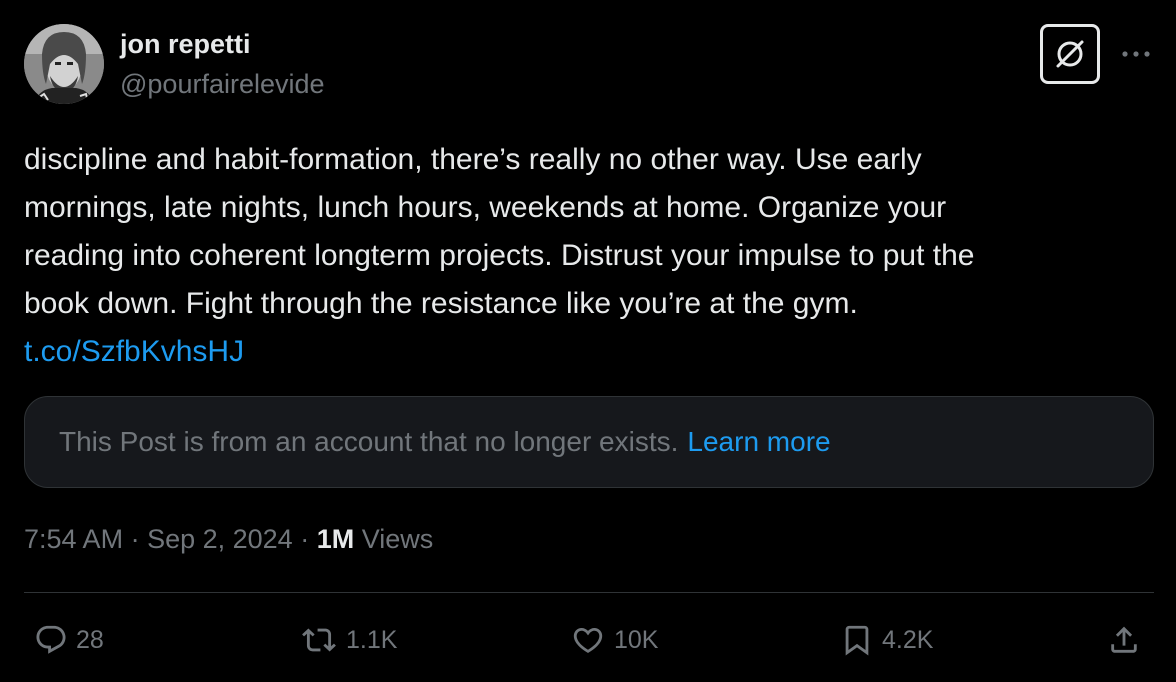 The height and width of the screenshot is (682, 1176). I want to click on grok-button, so click(1070, 54).